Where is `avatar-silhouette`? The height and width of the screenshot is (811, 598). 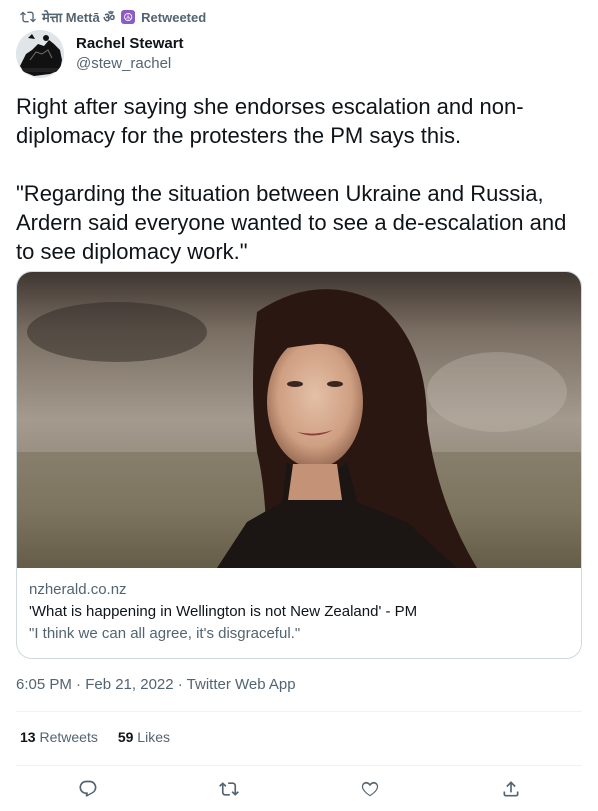
avatar-silhouette is located at coordinates (40, 54).